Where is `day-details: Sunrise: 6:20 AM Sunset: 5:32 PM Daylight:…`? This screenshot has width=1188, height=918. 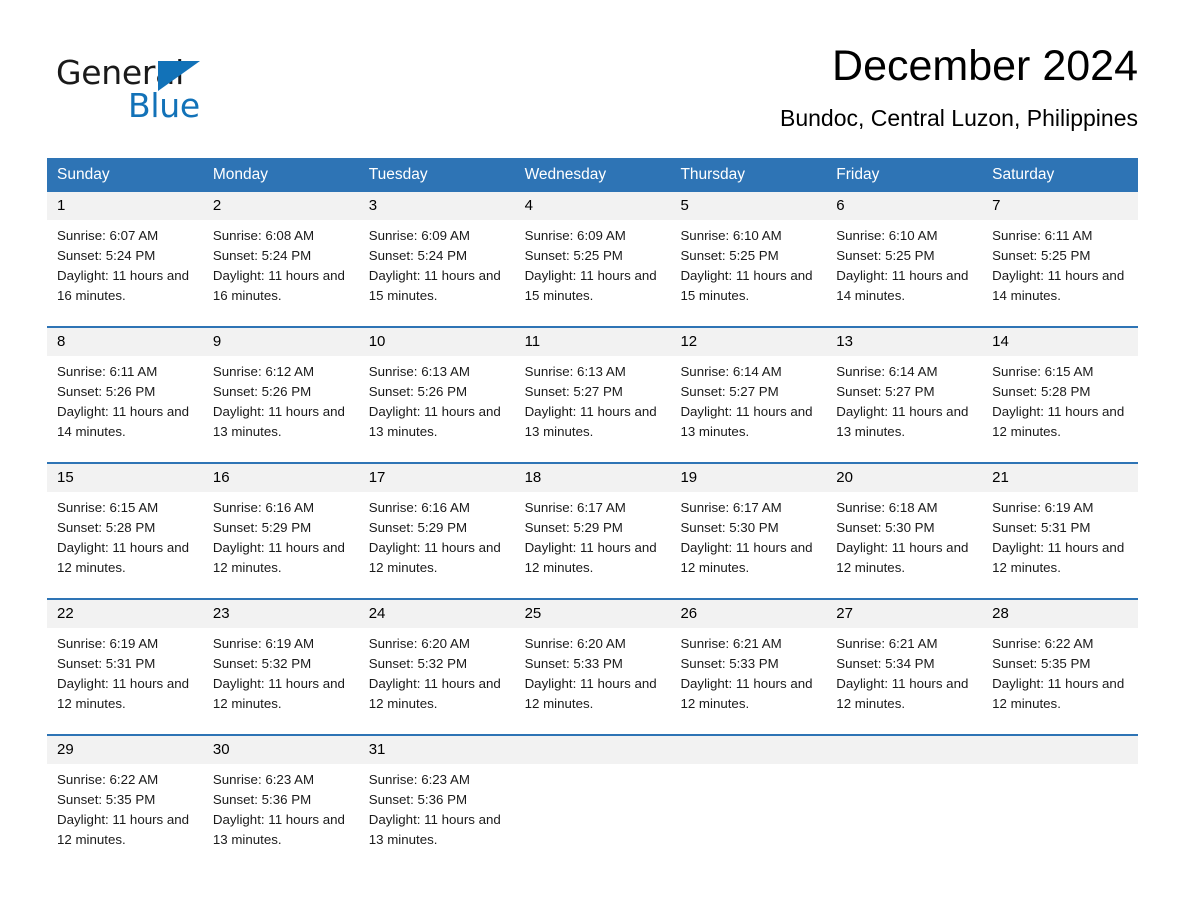
day-details: Sunrise: 6:20 AM Sunset: 5:32 PM Daylight:… is located at coordinates (437, 671).